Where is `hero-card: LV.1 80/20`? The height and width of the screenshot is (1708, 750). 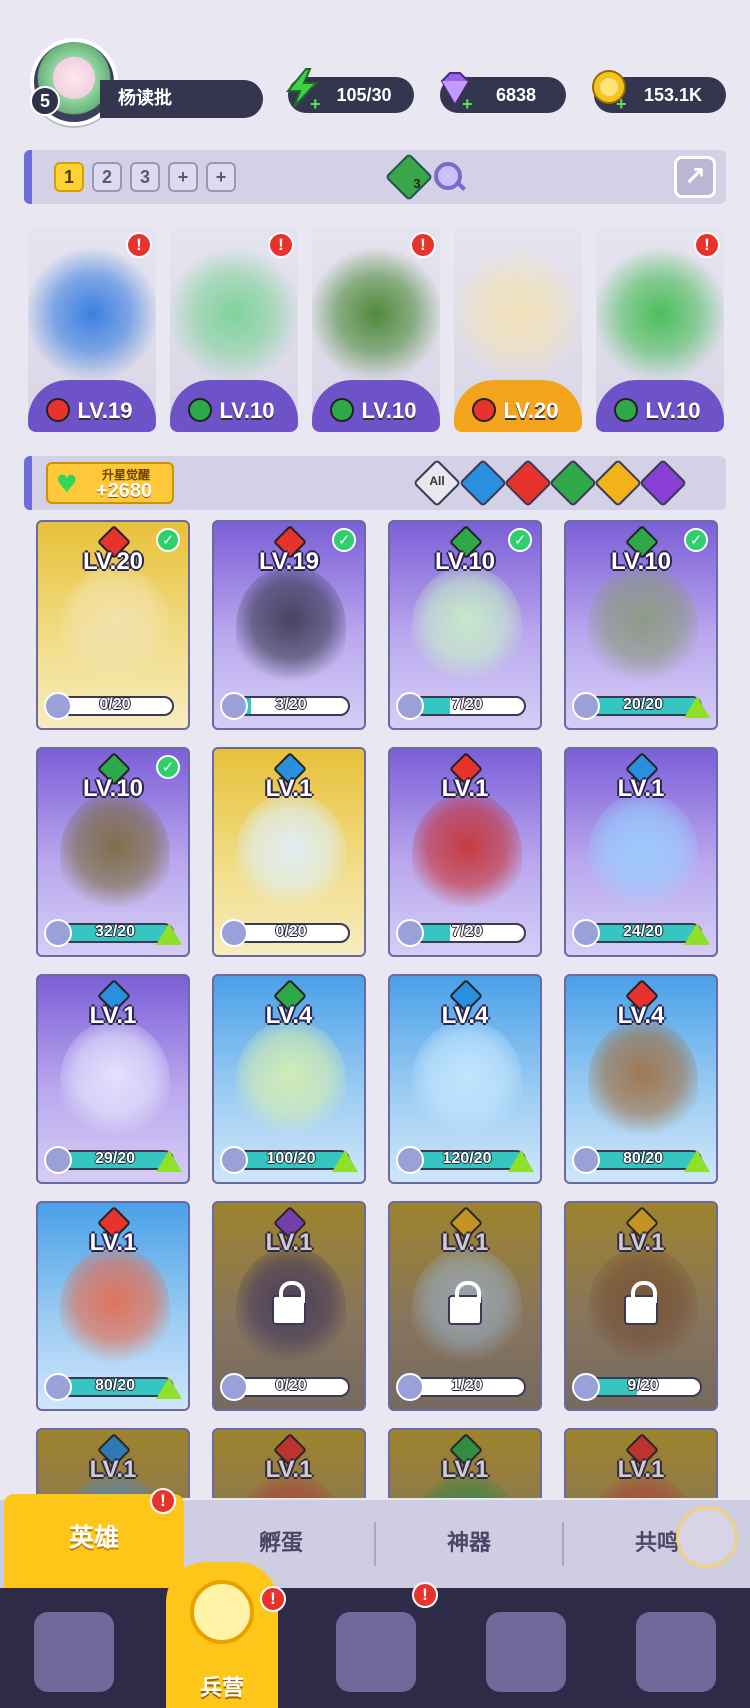
hero-card: LV.1 80/20 is located at coordinates (113, 1306).